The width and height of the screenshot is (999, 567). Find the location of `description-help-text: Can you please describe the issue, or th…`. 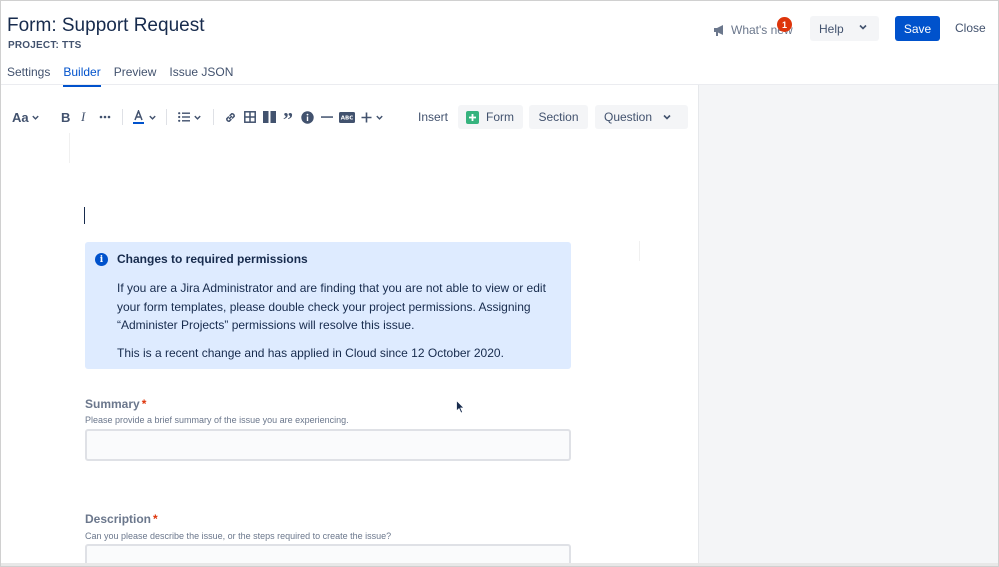

description-help-text: Can you please describe the issue, or th… is located at coordinates (238, 536).